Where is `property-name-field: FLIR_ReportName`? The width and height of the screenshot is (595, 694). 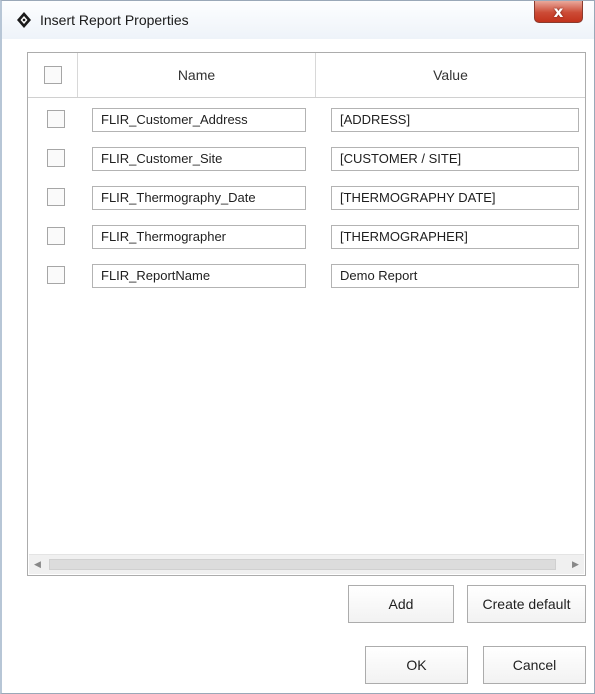 property-name-field: FLIR_ReportName is located at coordinates (199, 276).